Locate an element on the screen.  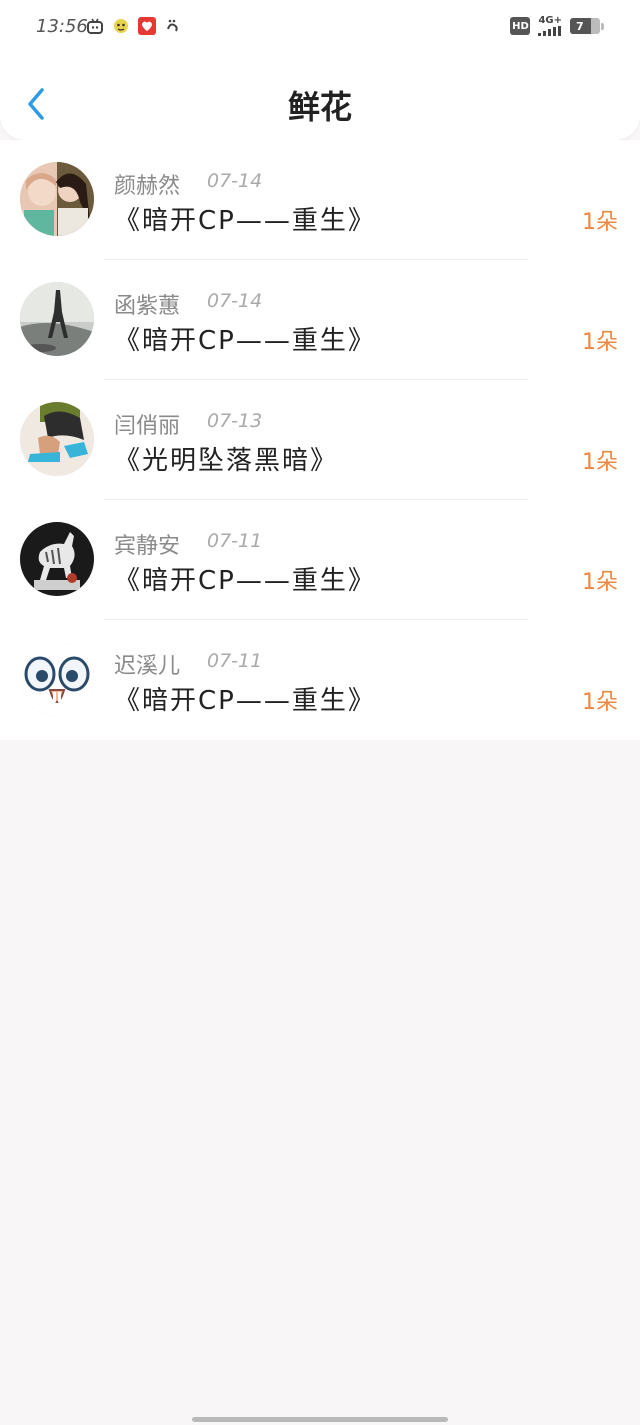
battery-level: 7 is located at coordinates (580, 26).